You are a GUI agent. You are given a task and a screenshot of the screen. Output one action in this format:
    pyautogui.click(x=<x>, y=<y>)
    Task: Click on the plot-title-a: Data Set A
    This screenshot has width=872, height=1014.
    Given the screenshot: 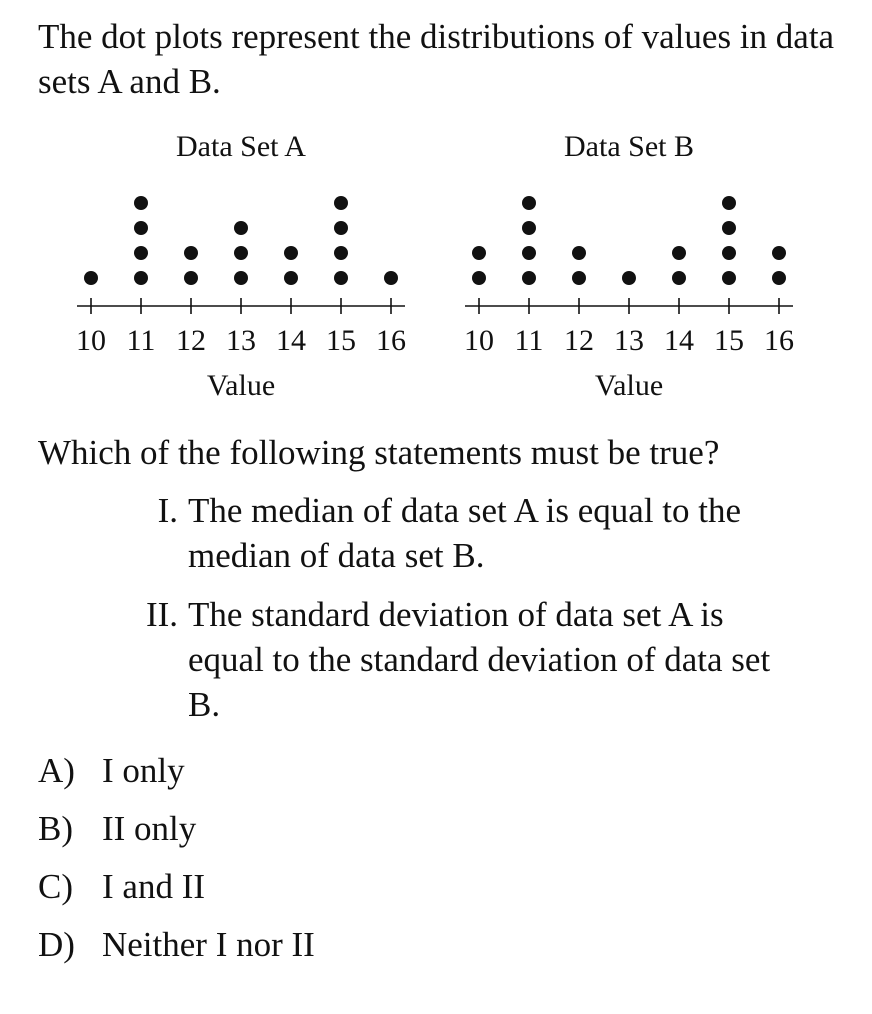 What is the action you would take?
    pyautogui.click(x=241, y=146)
    